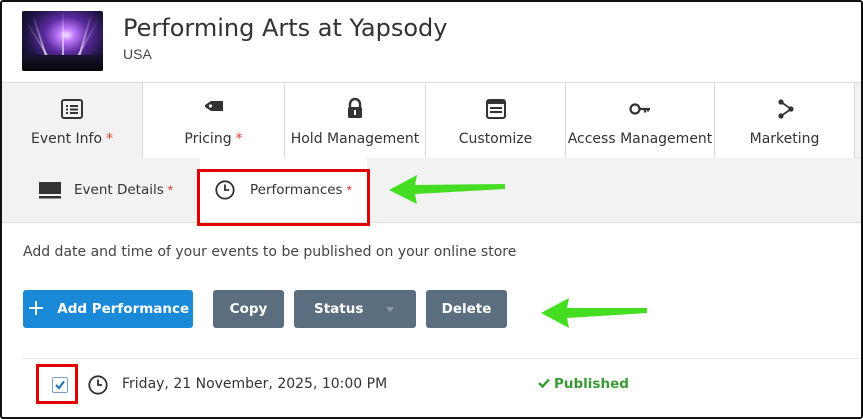 This screenshot has height=419, width=863. What do you see at coordinates (72, 120) in the screenshot?
I see `tab-event-info: Event Info *` at bounding box center [72, 120].